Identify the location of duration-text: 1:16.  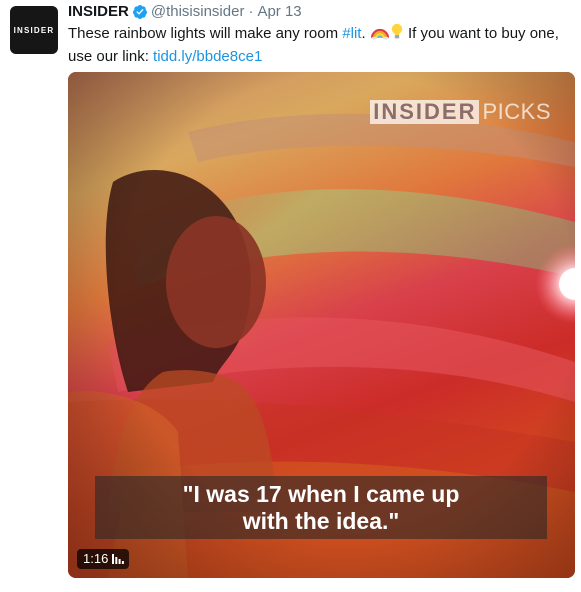
(96, 558).